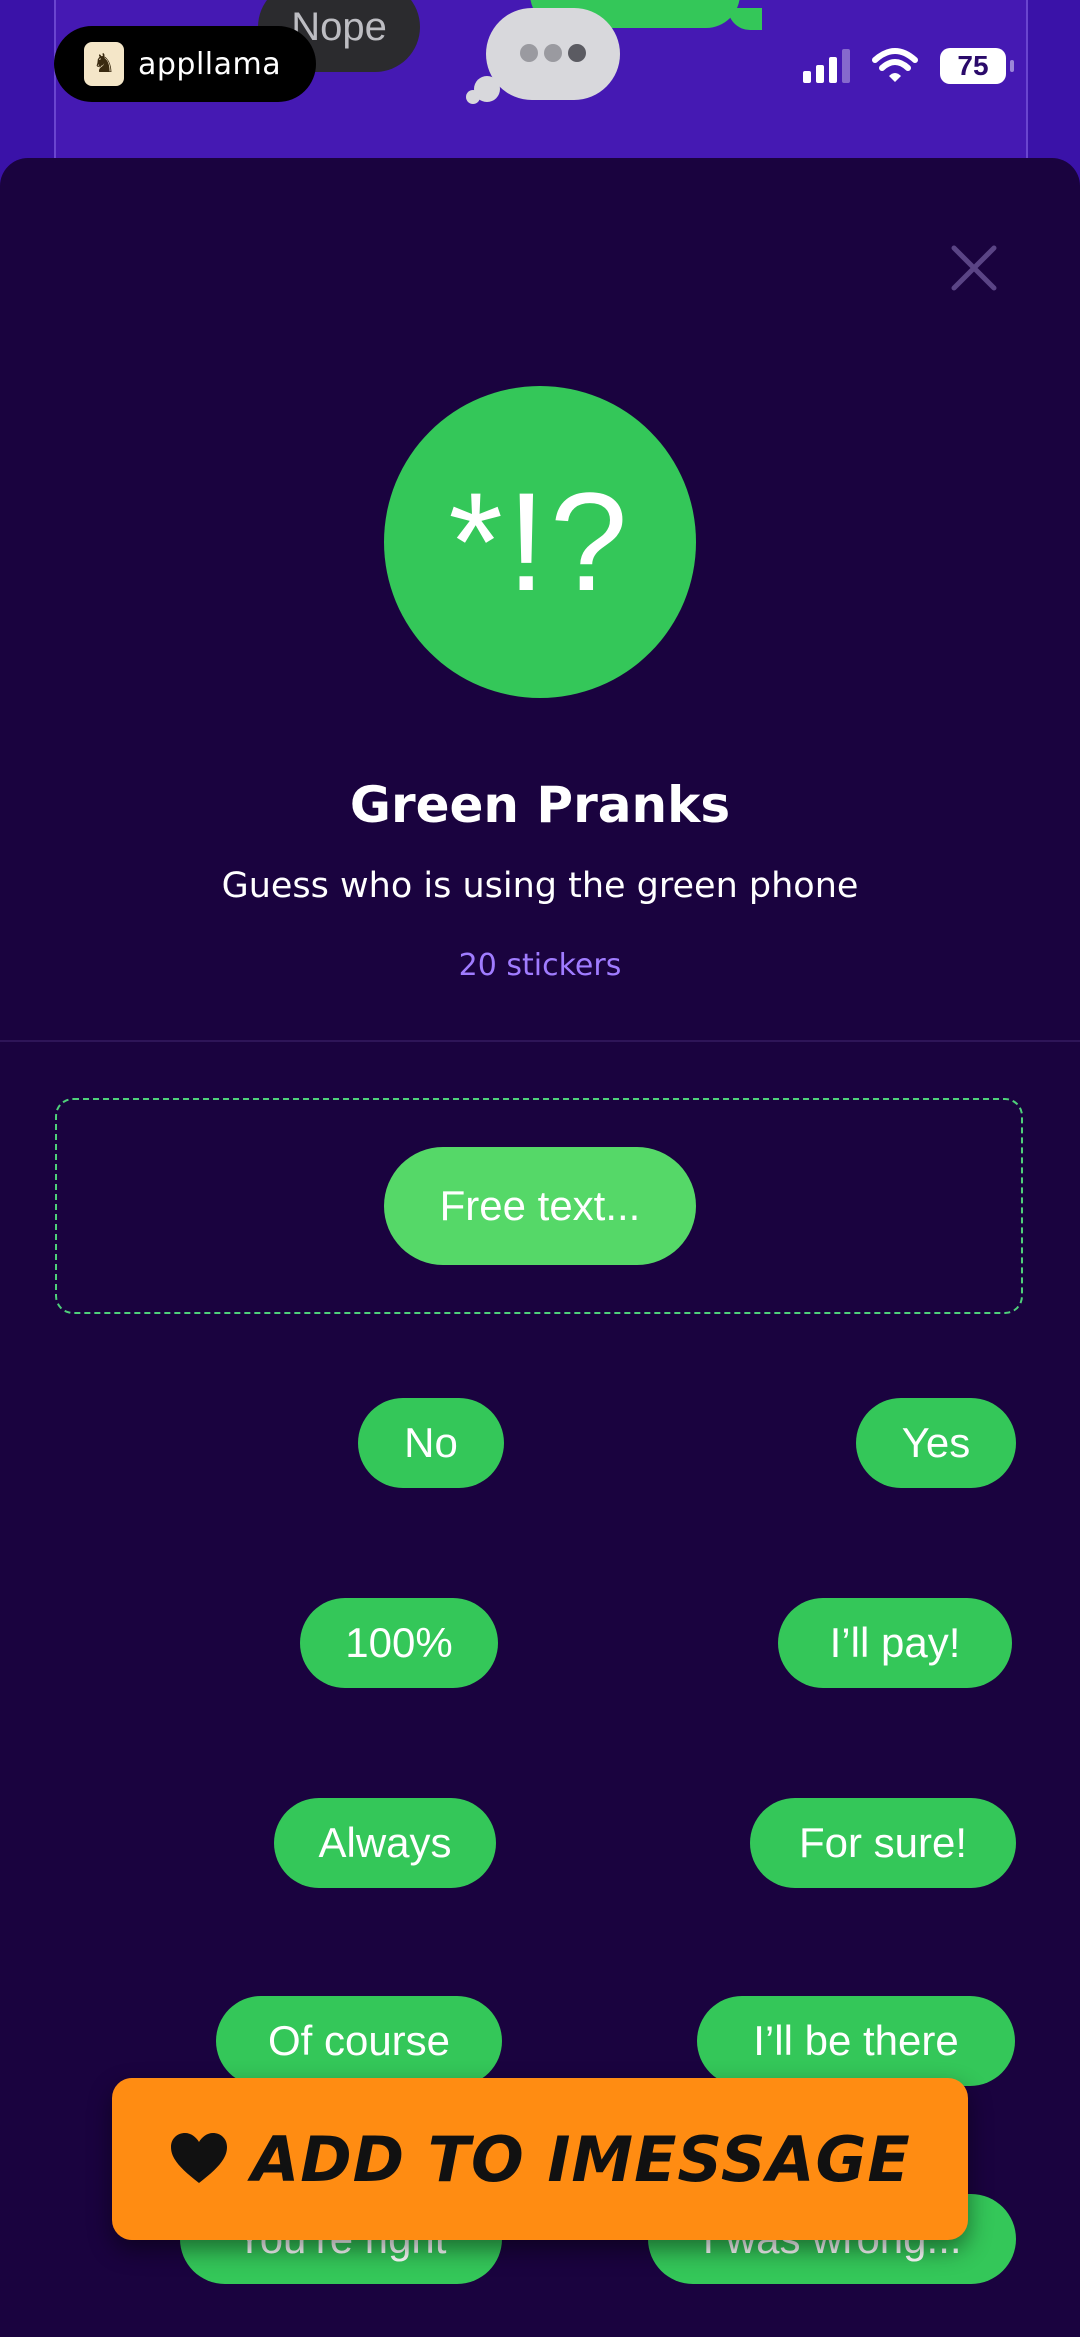 This screenshot has height=2337, width=1080. I want to click on sticker-always: Always, so click(385, 1843).